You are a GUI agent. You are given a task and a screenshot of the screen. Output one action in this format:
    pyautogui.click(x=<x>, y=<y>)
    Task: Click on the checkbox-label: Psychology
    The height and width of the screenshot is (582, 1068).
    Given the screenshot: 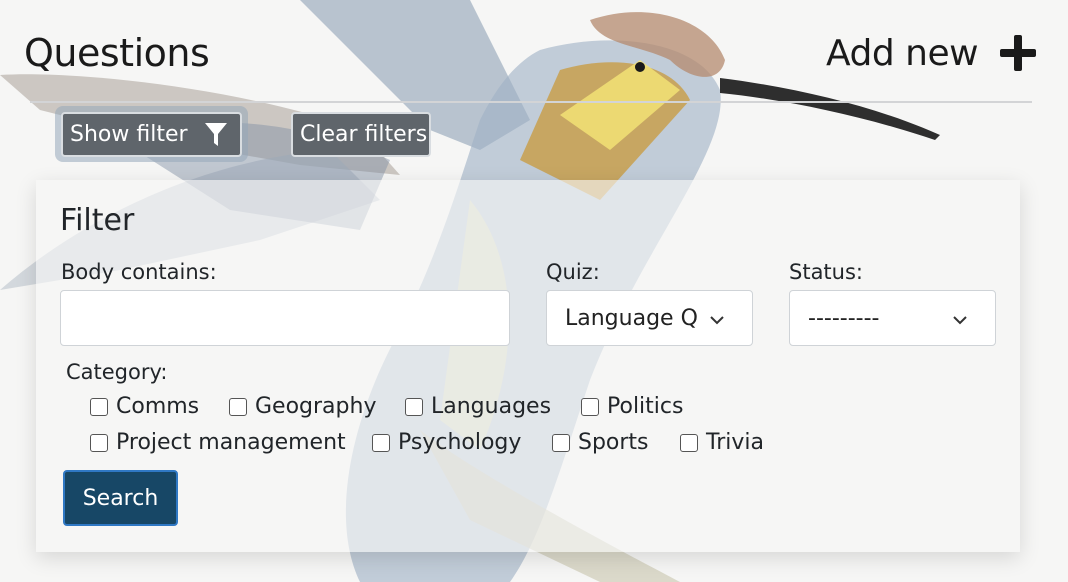 What is the action you would take?
    pyautogui.click(x=460, y=442)
    